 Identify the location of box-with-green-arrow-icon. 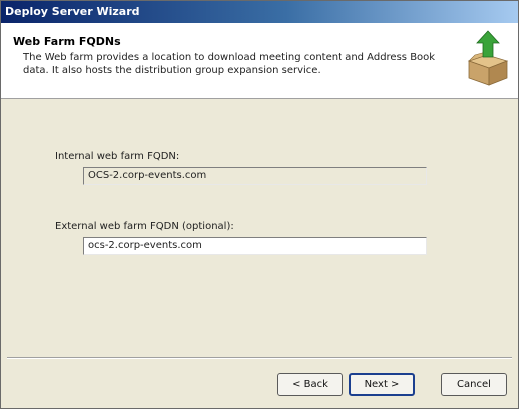
(488, 58).